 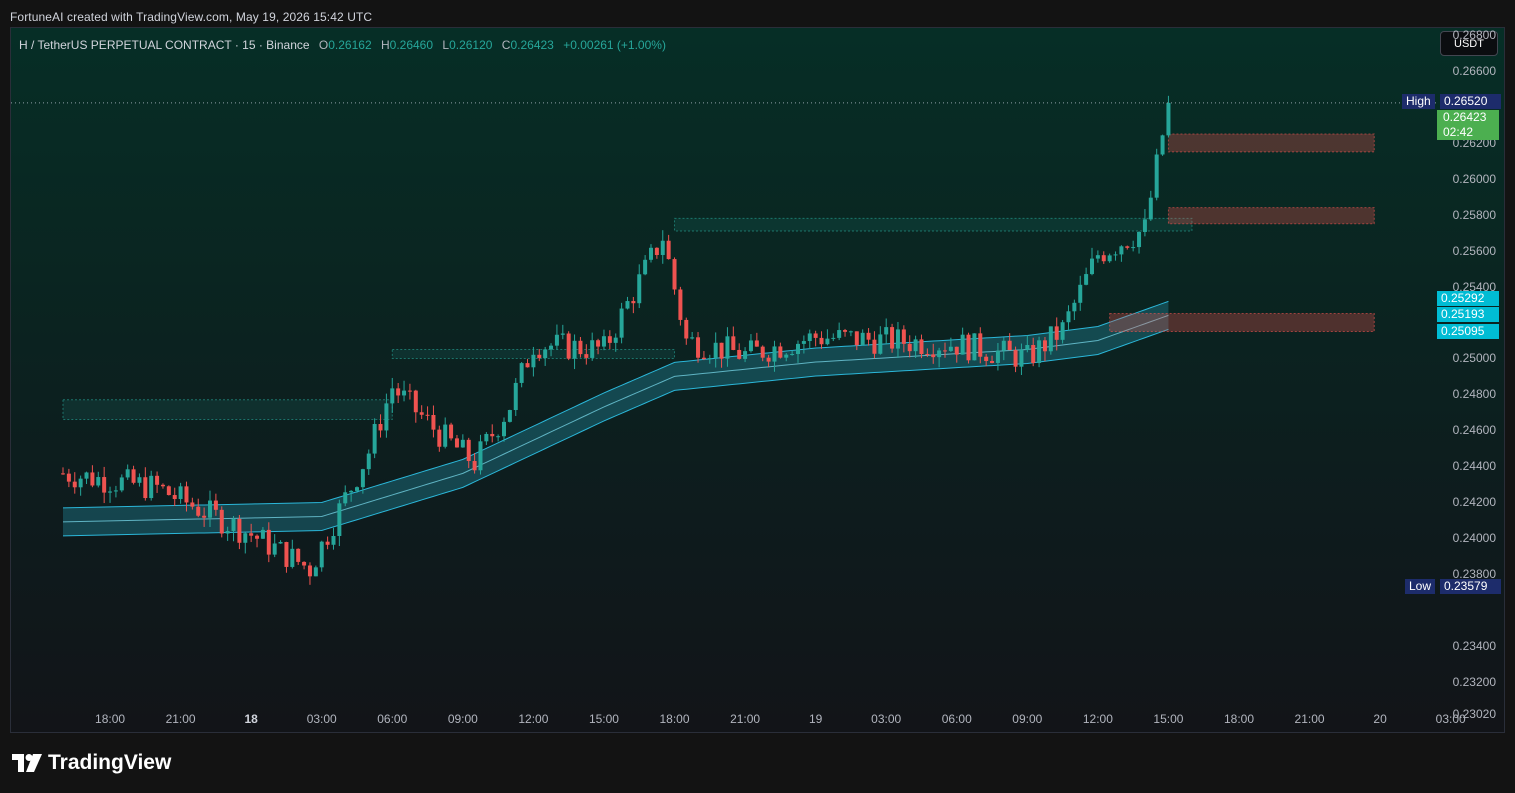 What do you see at coordinates (91, 763) in the screenshot?
I see `tradingview-logo: TradingView` at bounding box center [91, 763].